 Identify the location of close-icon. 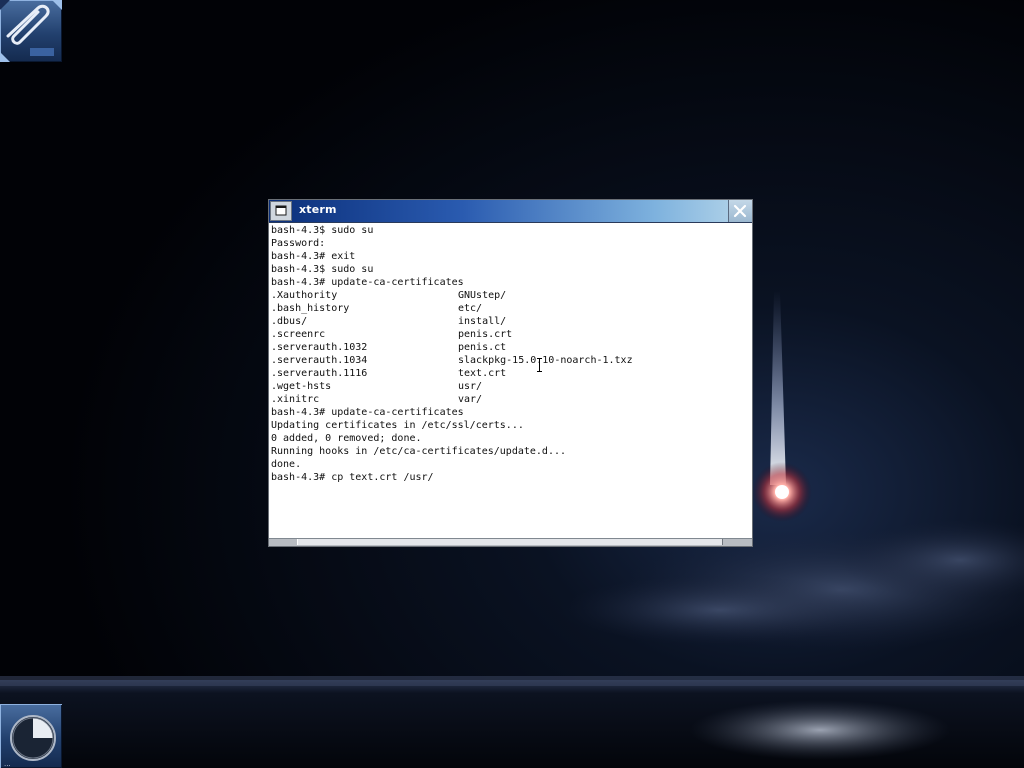
(740, 211).